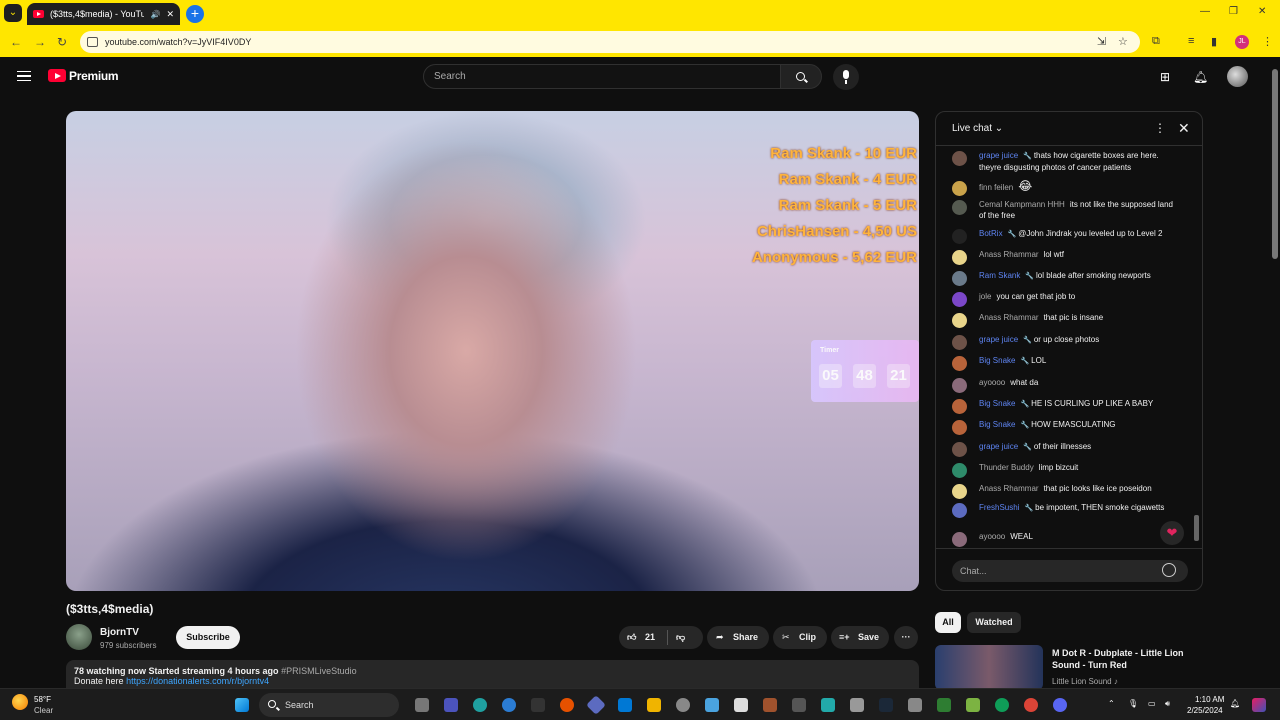  Describe the element at coordinates (1209, 699) in the screenshot. I see `clock-time: 1:10 AM` at that location.